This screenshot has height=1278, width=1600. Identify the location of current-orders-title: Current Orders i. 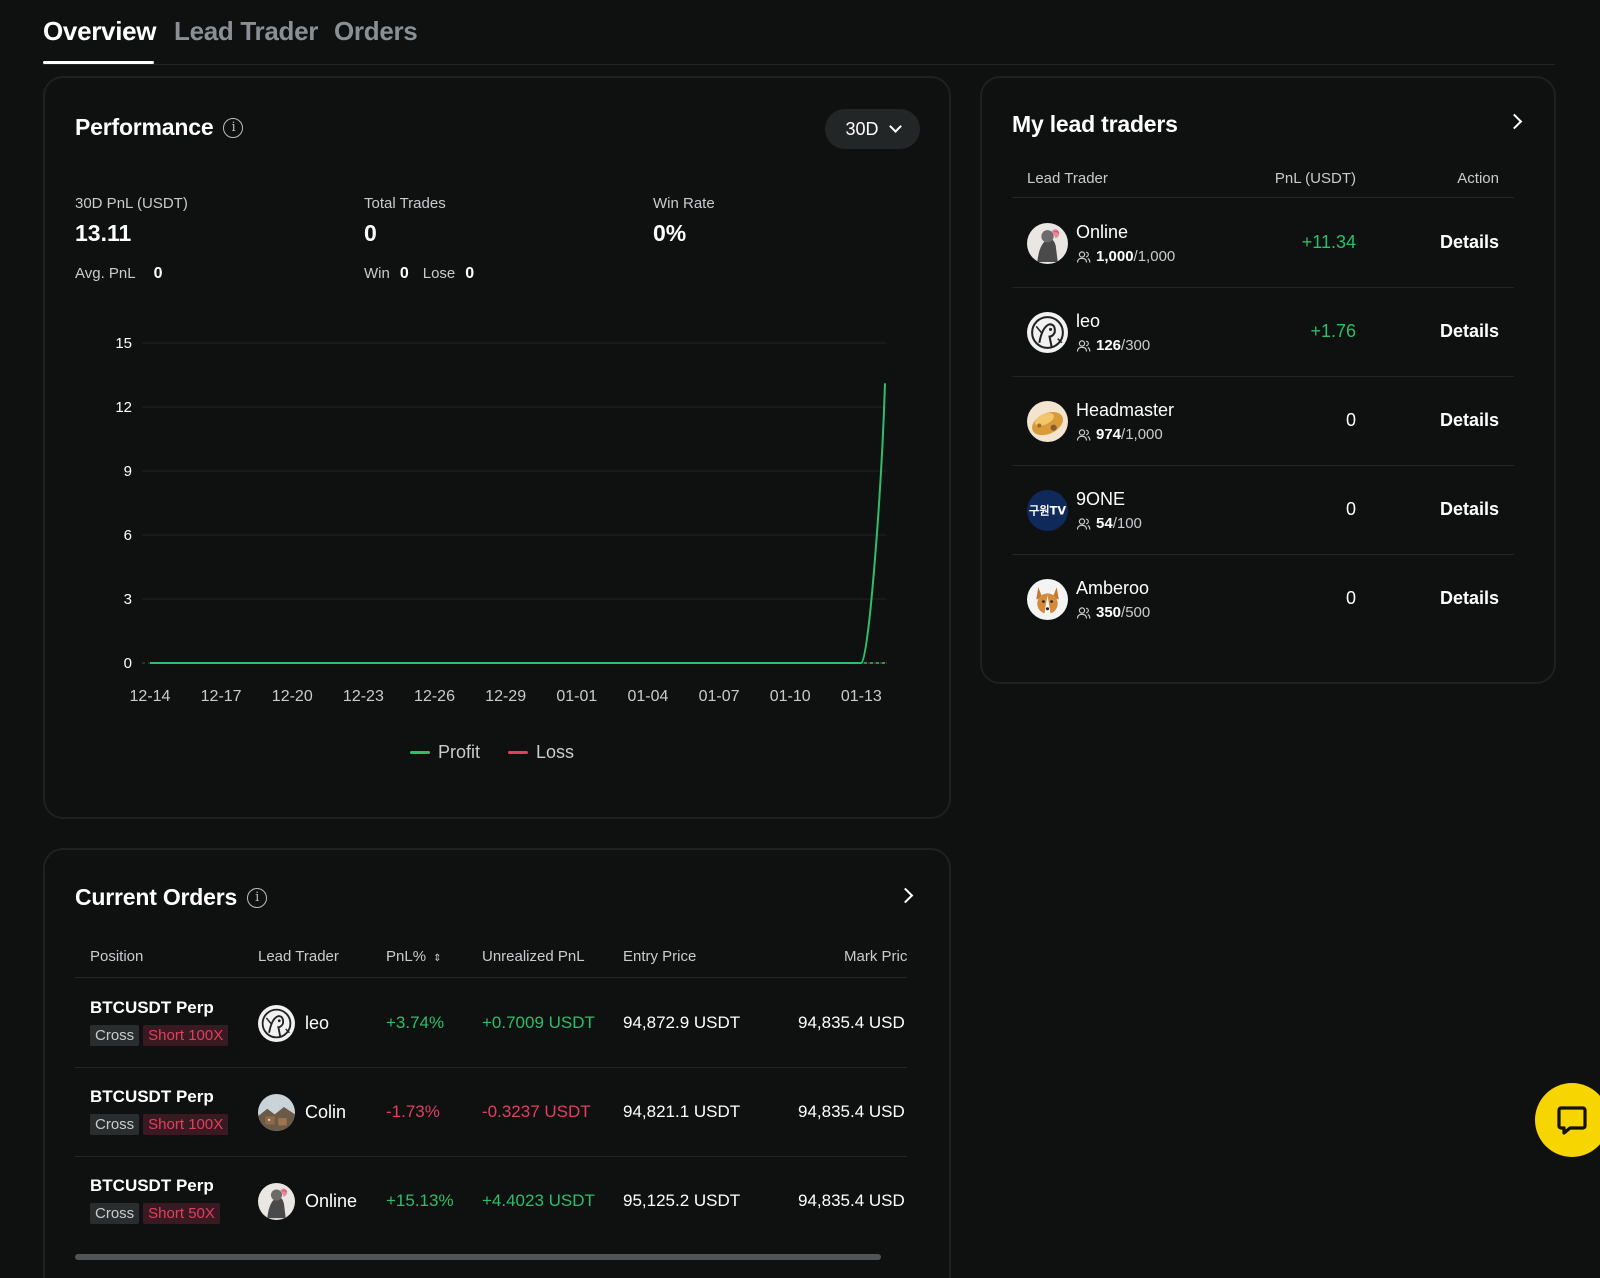
(171, 897).